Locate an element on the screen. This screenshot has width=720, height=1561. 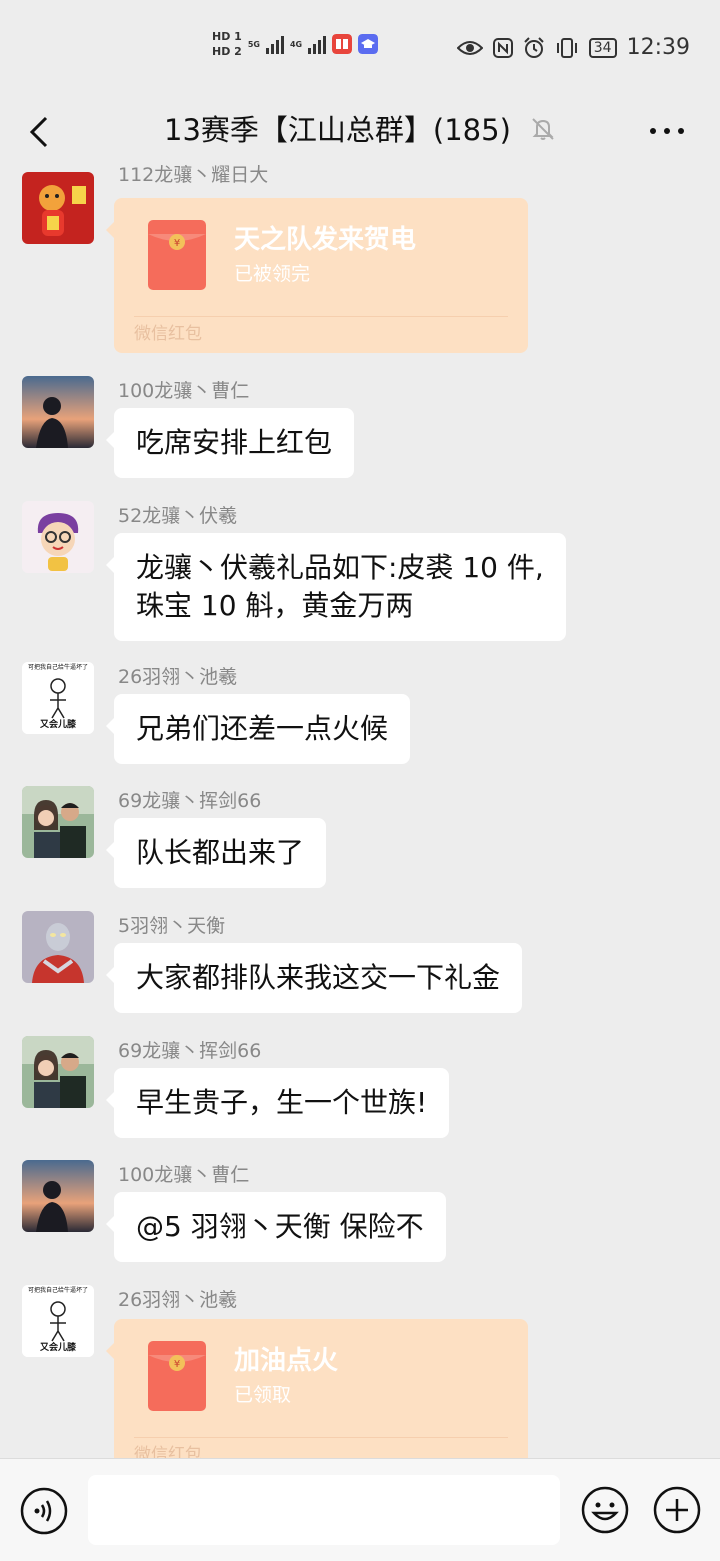
sender-name: 112龙骧丶耀日大 is located at coordinates (193, 175).